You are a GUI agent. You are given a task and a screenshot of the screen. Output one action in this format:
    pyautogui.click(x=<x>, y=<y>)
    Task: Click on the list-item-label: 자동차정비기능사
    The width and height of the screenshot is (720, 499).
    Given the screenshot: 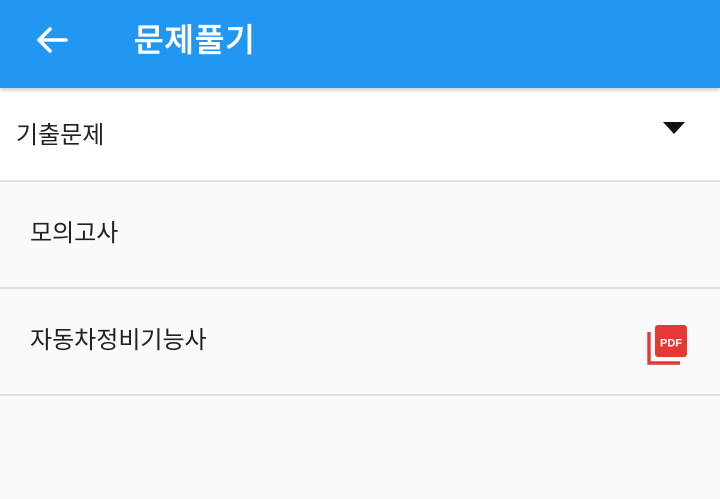 What is the action you would take?
    pyautogui.click(x=118, y=340)
    